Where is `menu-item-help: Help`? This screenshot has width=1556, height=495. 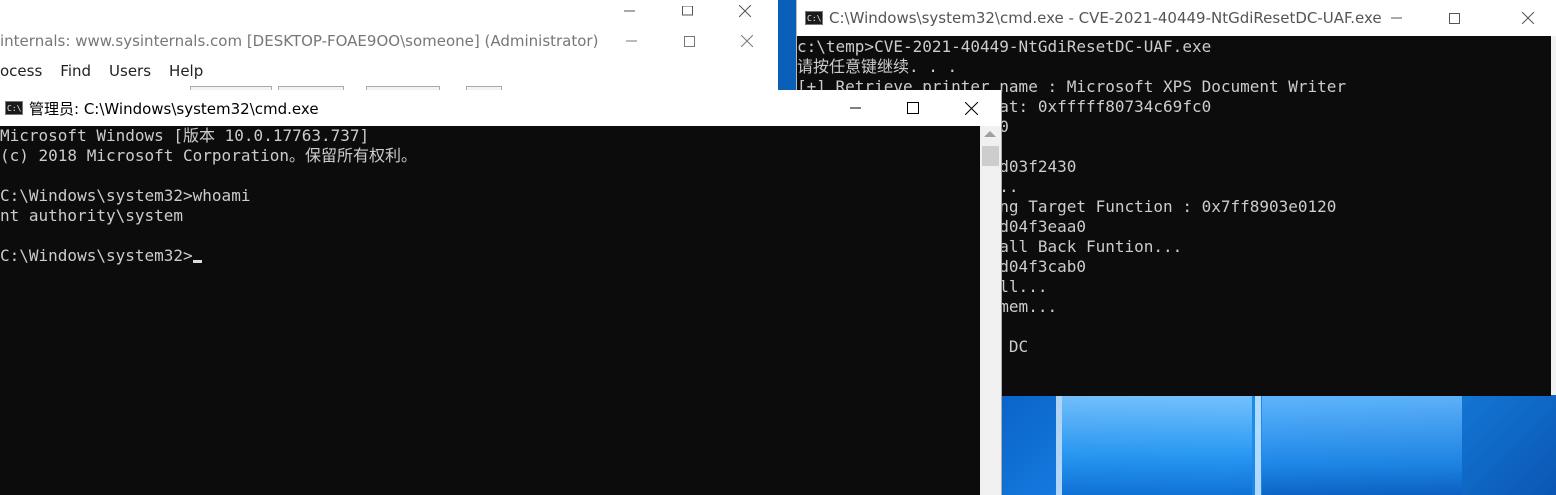 menu-item-help: Help is located at coordinates (186, 71).